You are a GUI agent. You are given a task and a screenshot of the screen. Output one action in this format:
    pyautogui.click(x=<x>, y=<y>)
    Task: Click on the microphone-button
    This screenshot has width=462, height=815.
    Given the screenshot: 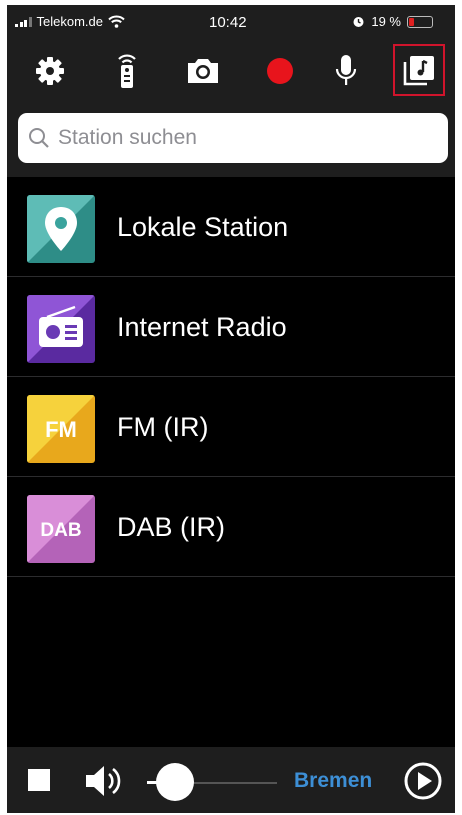 What is the action you would take?
    pyautogui.click(x=346, y=71)
    